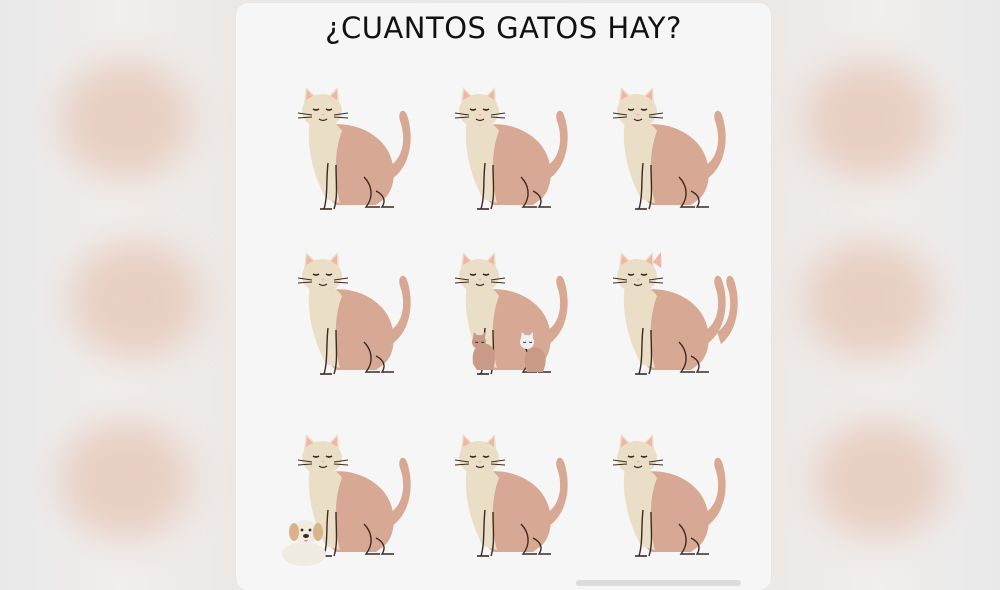  I want to click on video-progress-bar, so click(658, 583).